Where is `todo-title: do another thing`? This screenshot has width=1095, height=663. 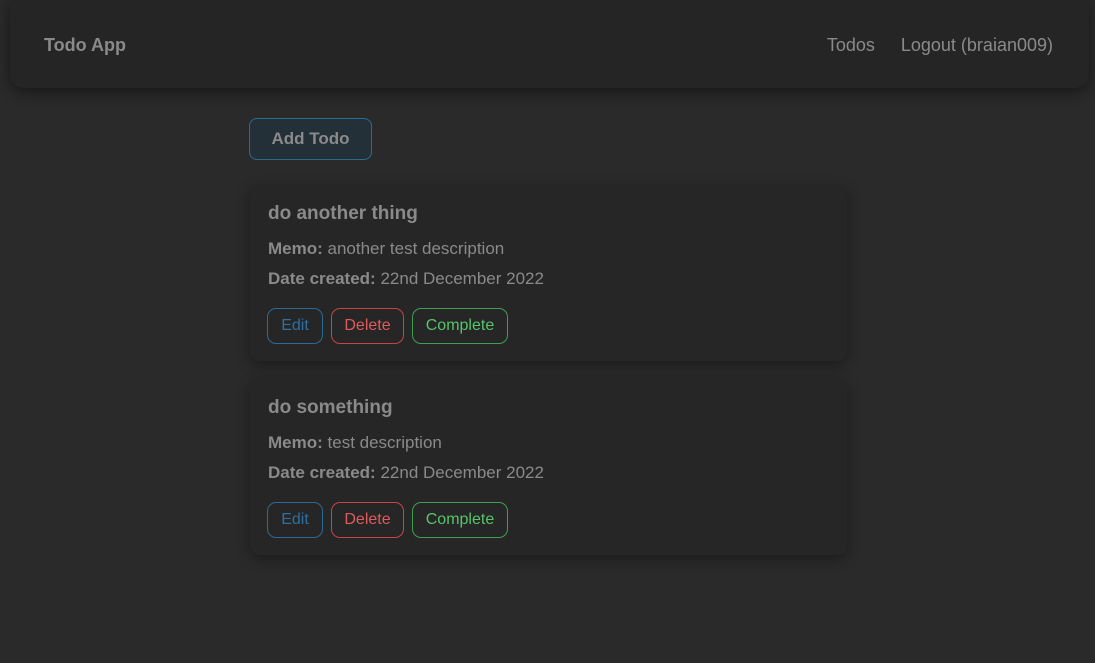
todo-title: do another thing is located at coordinates (343, 213).